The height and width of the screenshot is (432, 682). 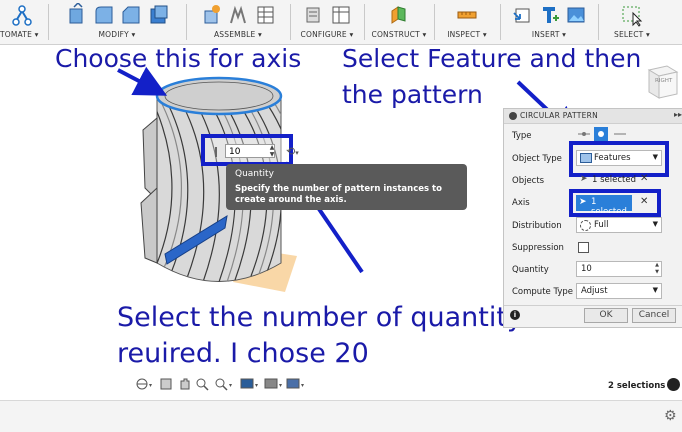 I want to click on annotation-quantity-line1: Select the number of quantity, so click(x=320, y=317).